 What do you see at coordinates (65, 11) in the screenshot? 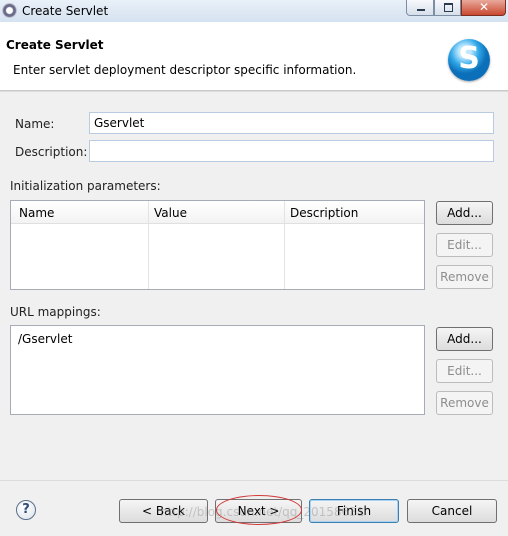
I see `window-title: Create Servlet` at bounding box center [65, 11].